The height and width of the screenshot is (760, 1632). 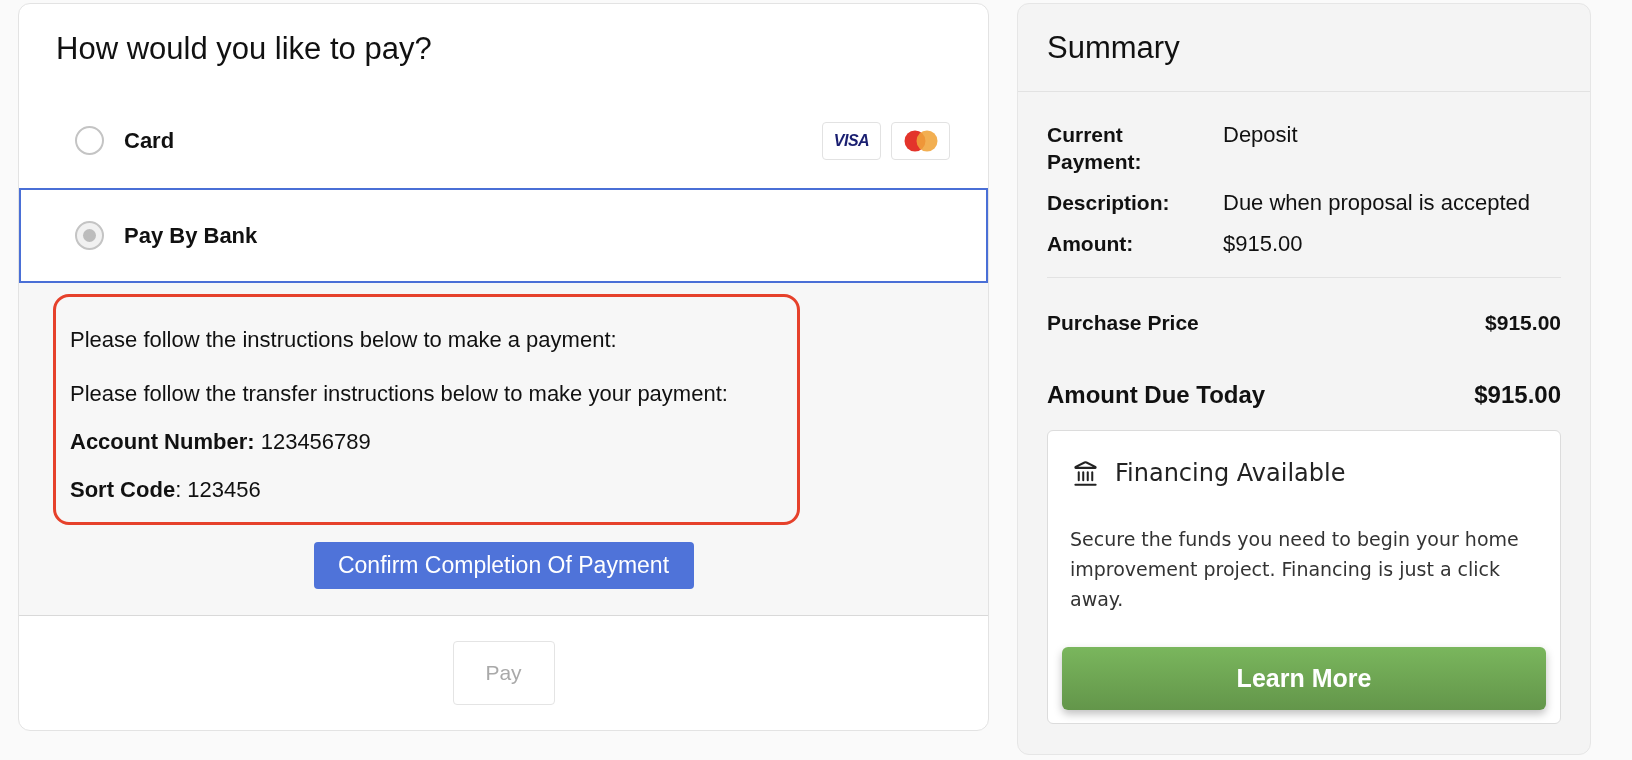 I want to click on learn-more-button: Learn More, so click(x=1304, y=678).